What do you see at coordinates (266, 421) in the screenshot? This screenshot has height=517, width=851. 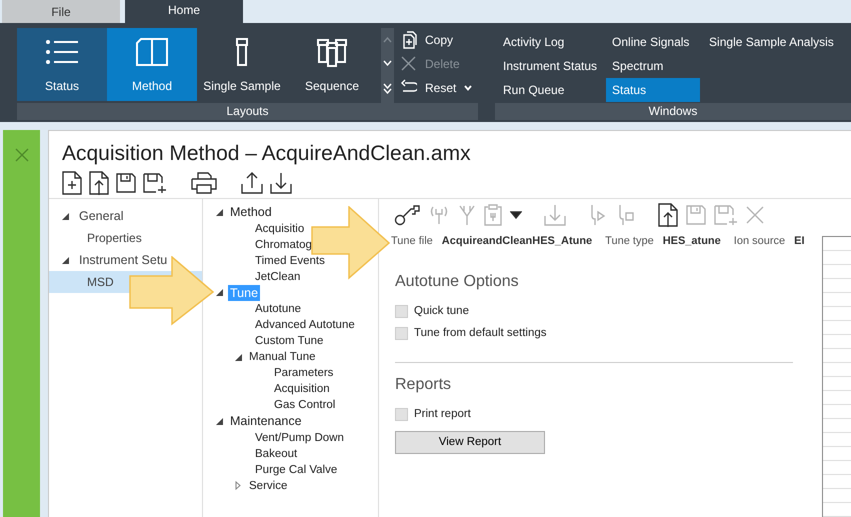 I see `tree-item: Maintenance` at bounding box center [266, 421].